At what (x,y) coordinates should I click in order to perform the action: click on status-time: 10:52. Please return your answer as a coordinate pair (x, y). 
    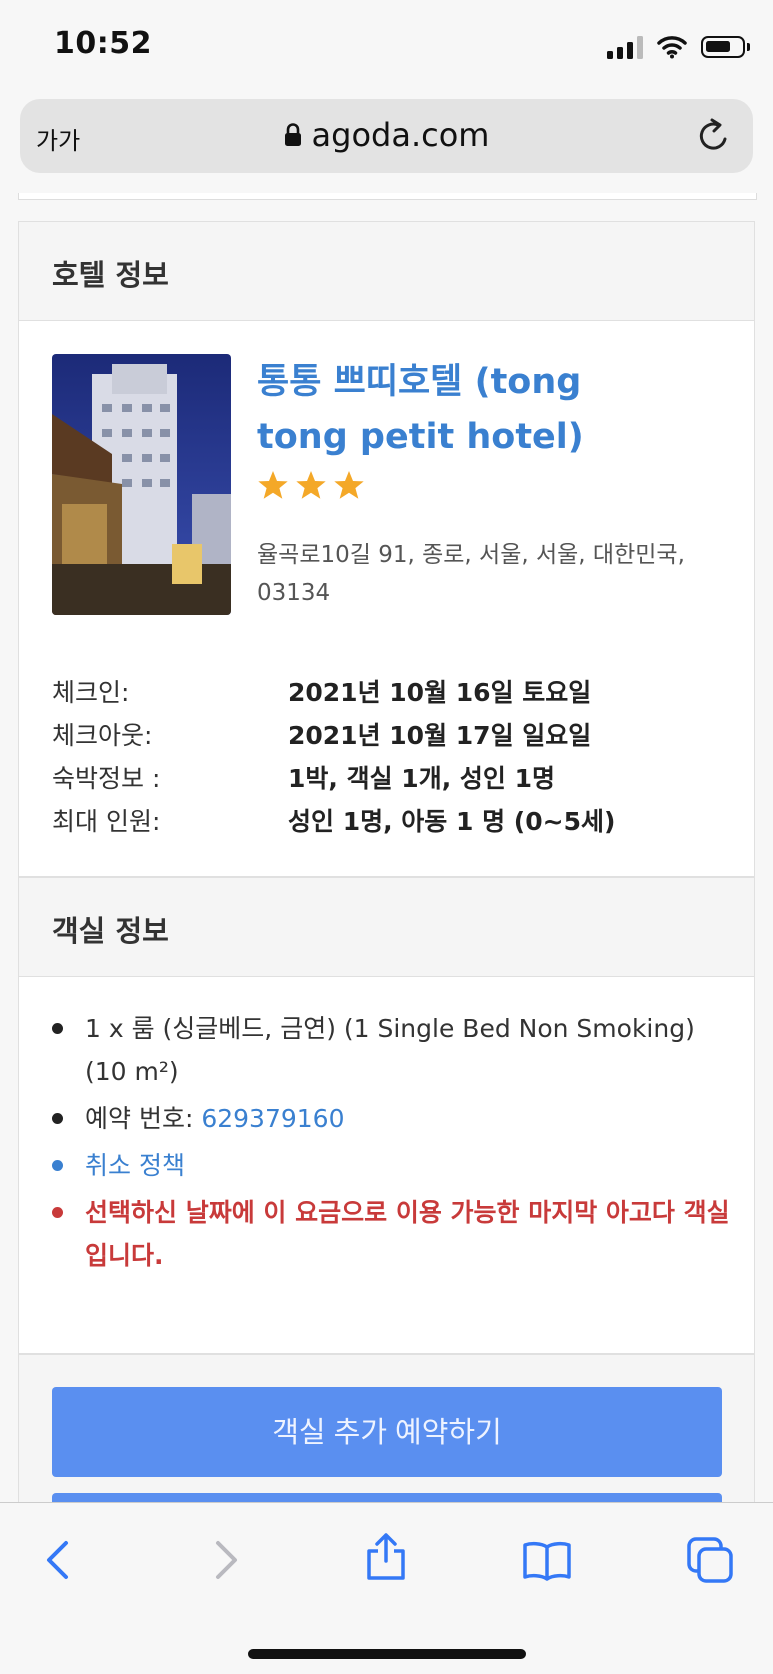
    Looking at the image, I should click on (103, 43).